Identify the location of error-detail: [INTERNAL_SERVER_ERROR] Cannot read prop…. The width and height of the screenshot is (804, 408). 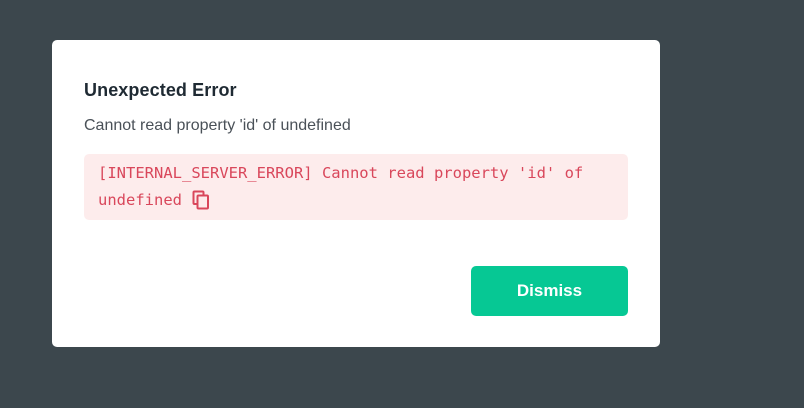
(348, 189).